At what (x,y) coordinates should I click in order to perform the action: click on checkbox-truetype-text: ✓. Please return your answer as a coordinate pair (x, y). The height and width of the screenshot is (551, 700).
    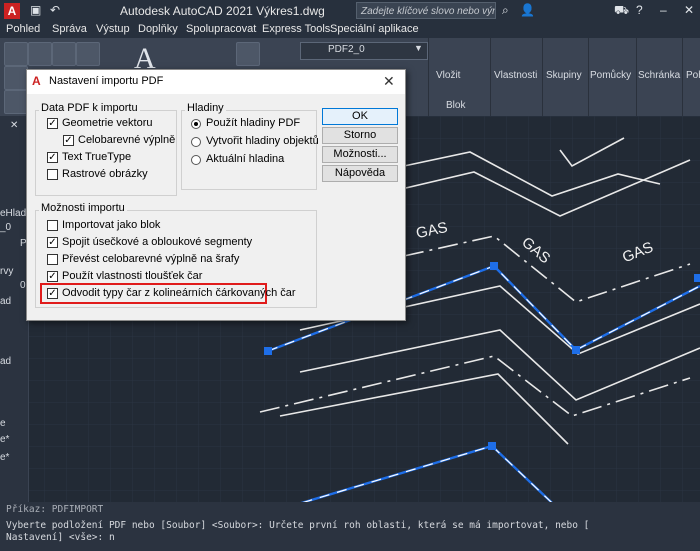
    Looking at the image, I should click on (52, 157).